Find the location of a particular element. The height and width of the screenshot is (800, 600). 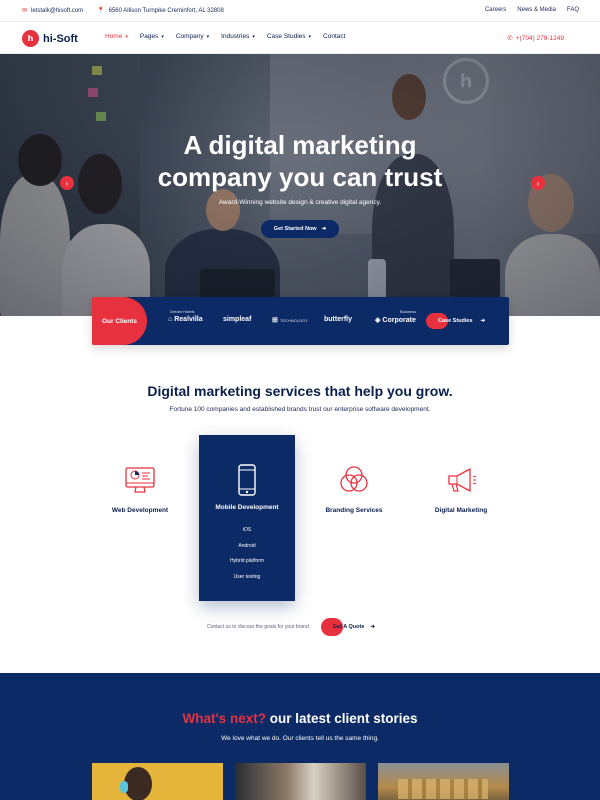

top-links: Careers News & Media FAQ is located at coordinates (532, 10).